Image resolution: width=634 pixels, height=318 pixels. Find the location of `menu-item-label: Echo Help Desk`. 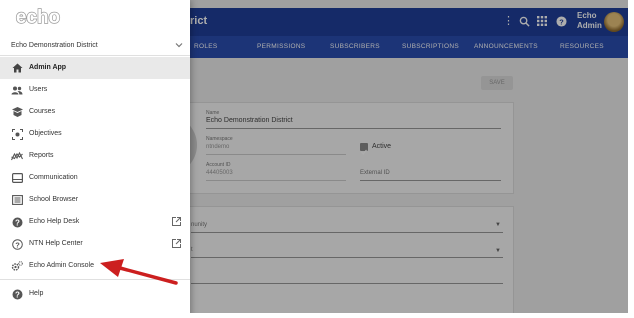

menu-item-label: Echo Help Desk is located at coordinates (54, 221).